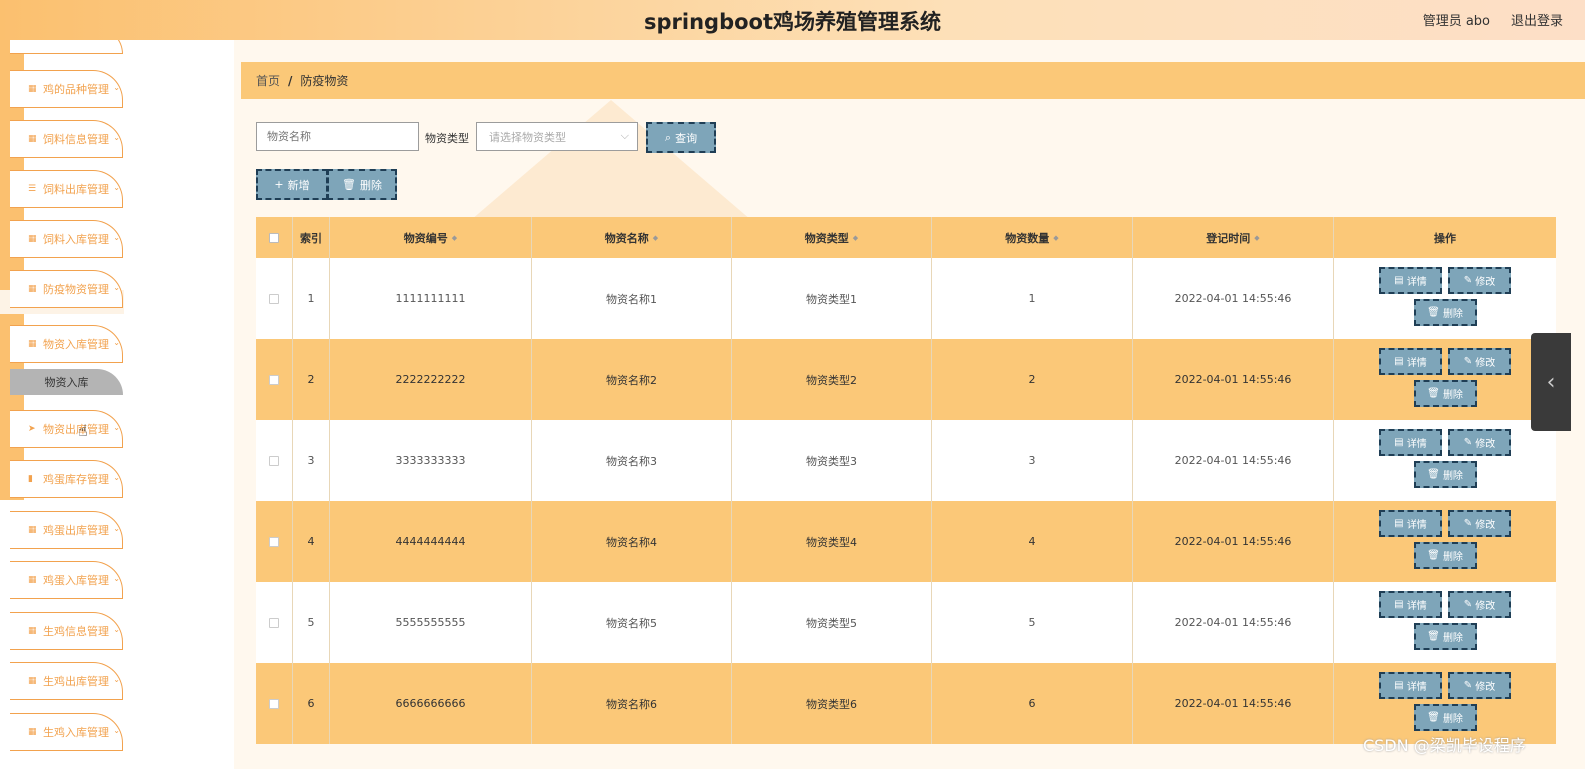  What do you see at coordinates (66, 344) in the screenshot?
I see `sidebar-item: ▦ 物资入库管理 ⌄` at bounding box center [66, 344].